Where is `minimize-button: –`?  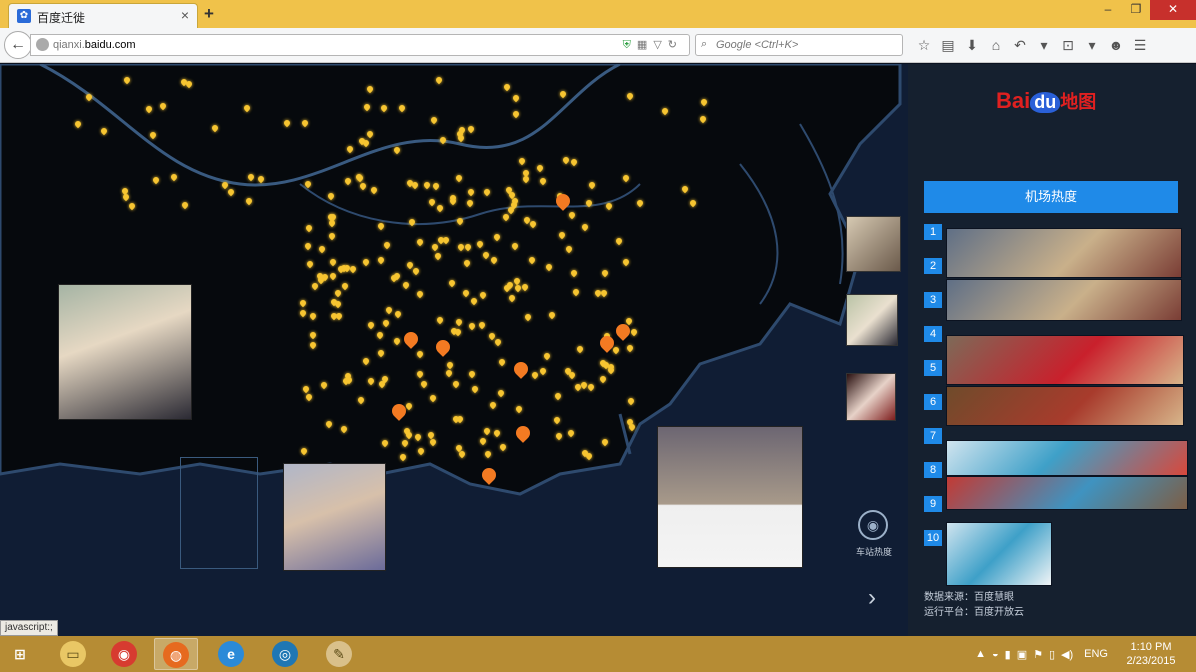
minimize-button: – is located at coordinates (1108, 10).